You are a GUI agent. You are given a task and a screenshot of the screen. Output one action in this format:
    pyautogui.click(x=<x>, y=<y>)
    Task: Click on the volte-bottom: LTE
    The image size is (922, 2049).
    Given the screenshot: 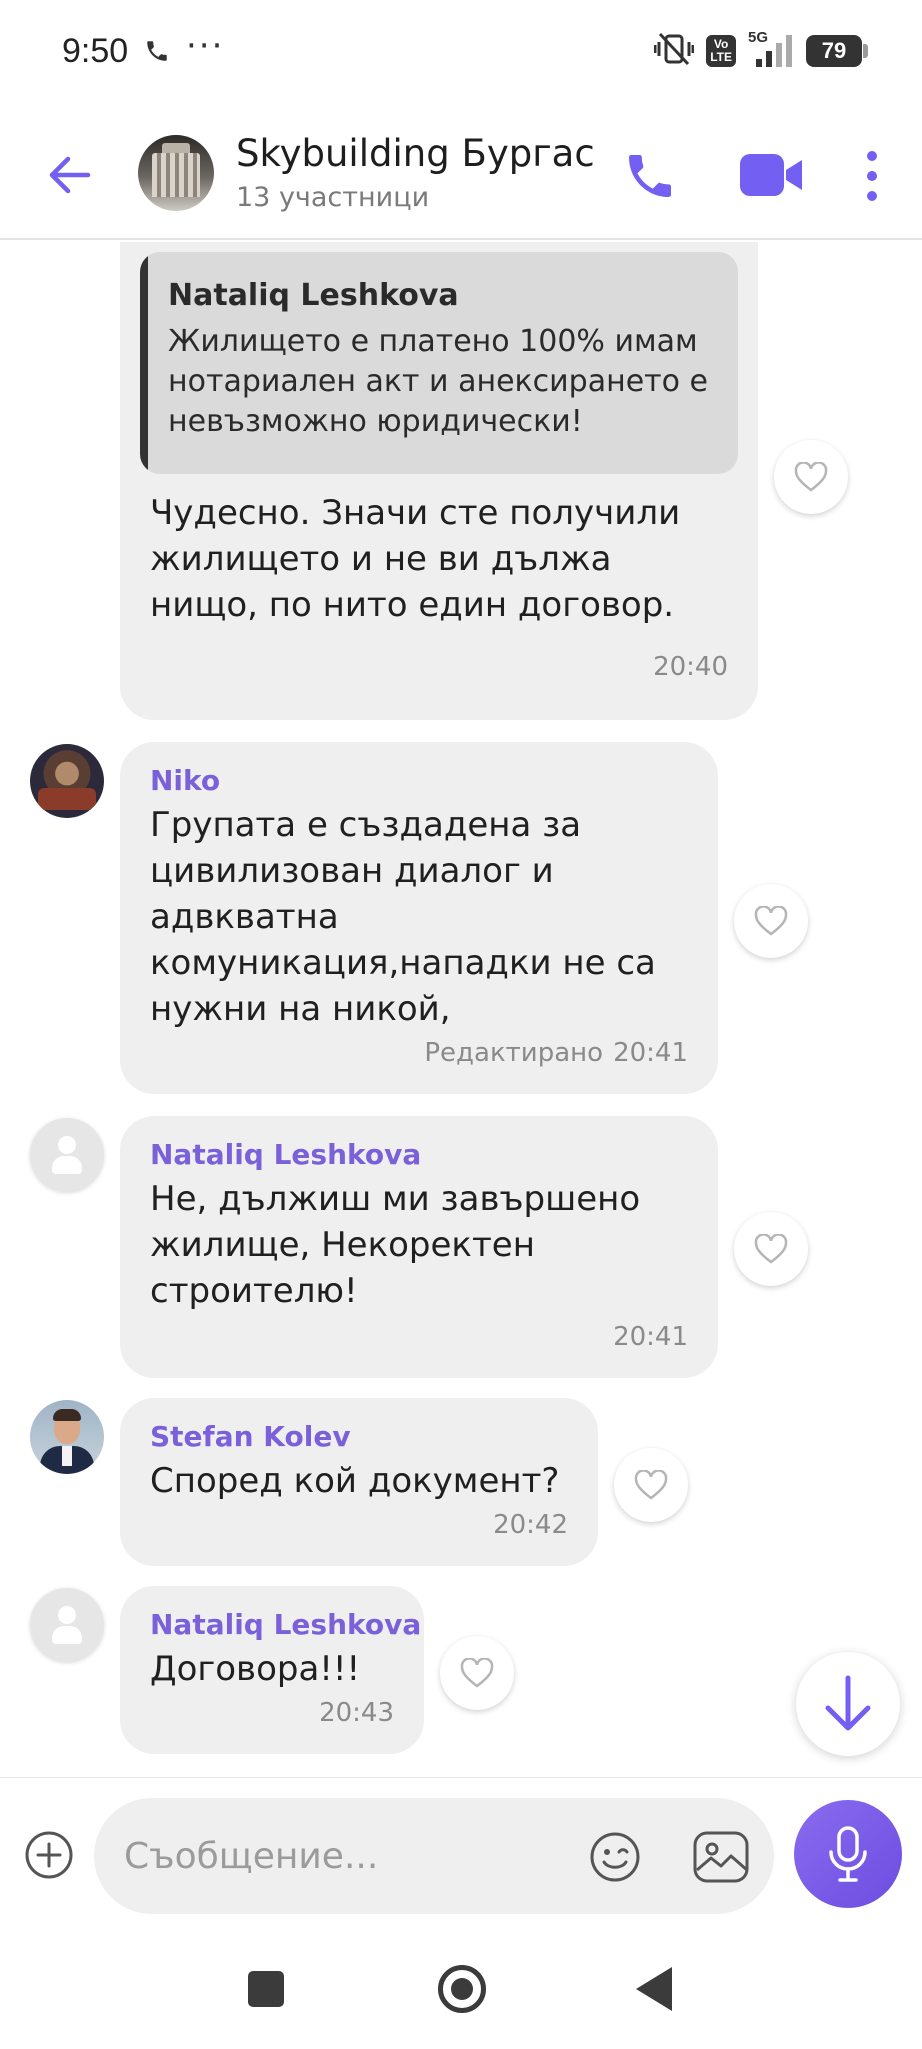 What is the action you would take?
    pyautogui.click(x=721, y=57)
    